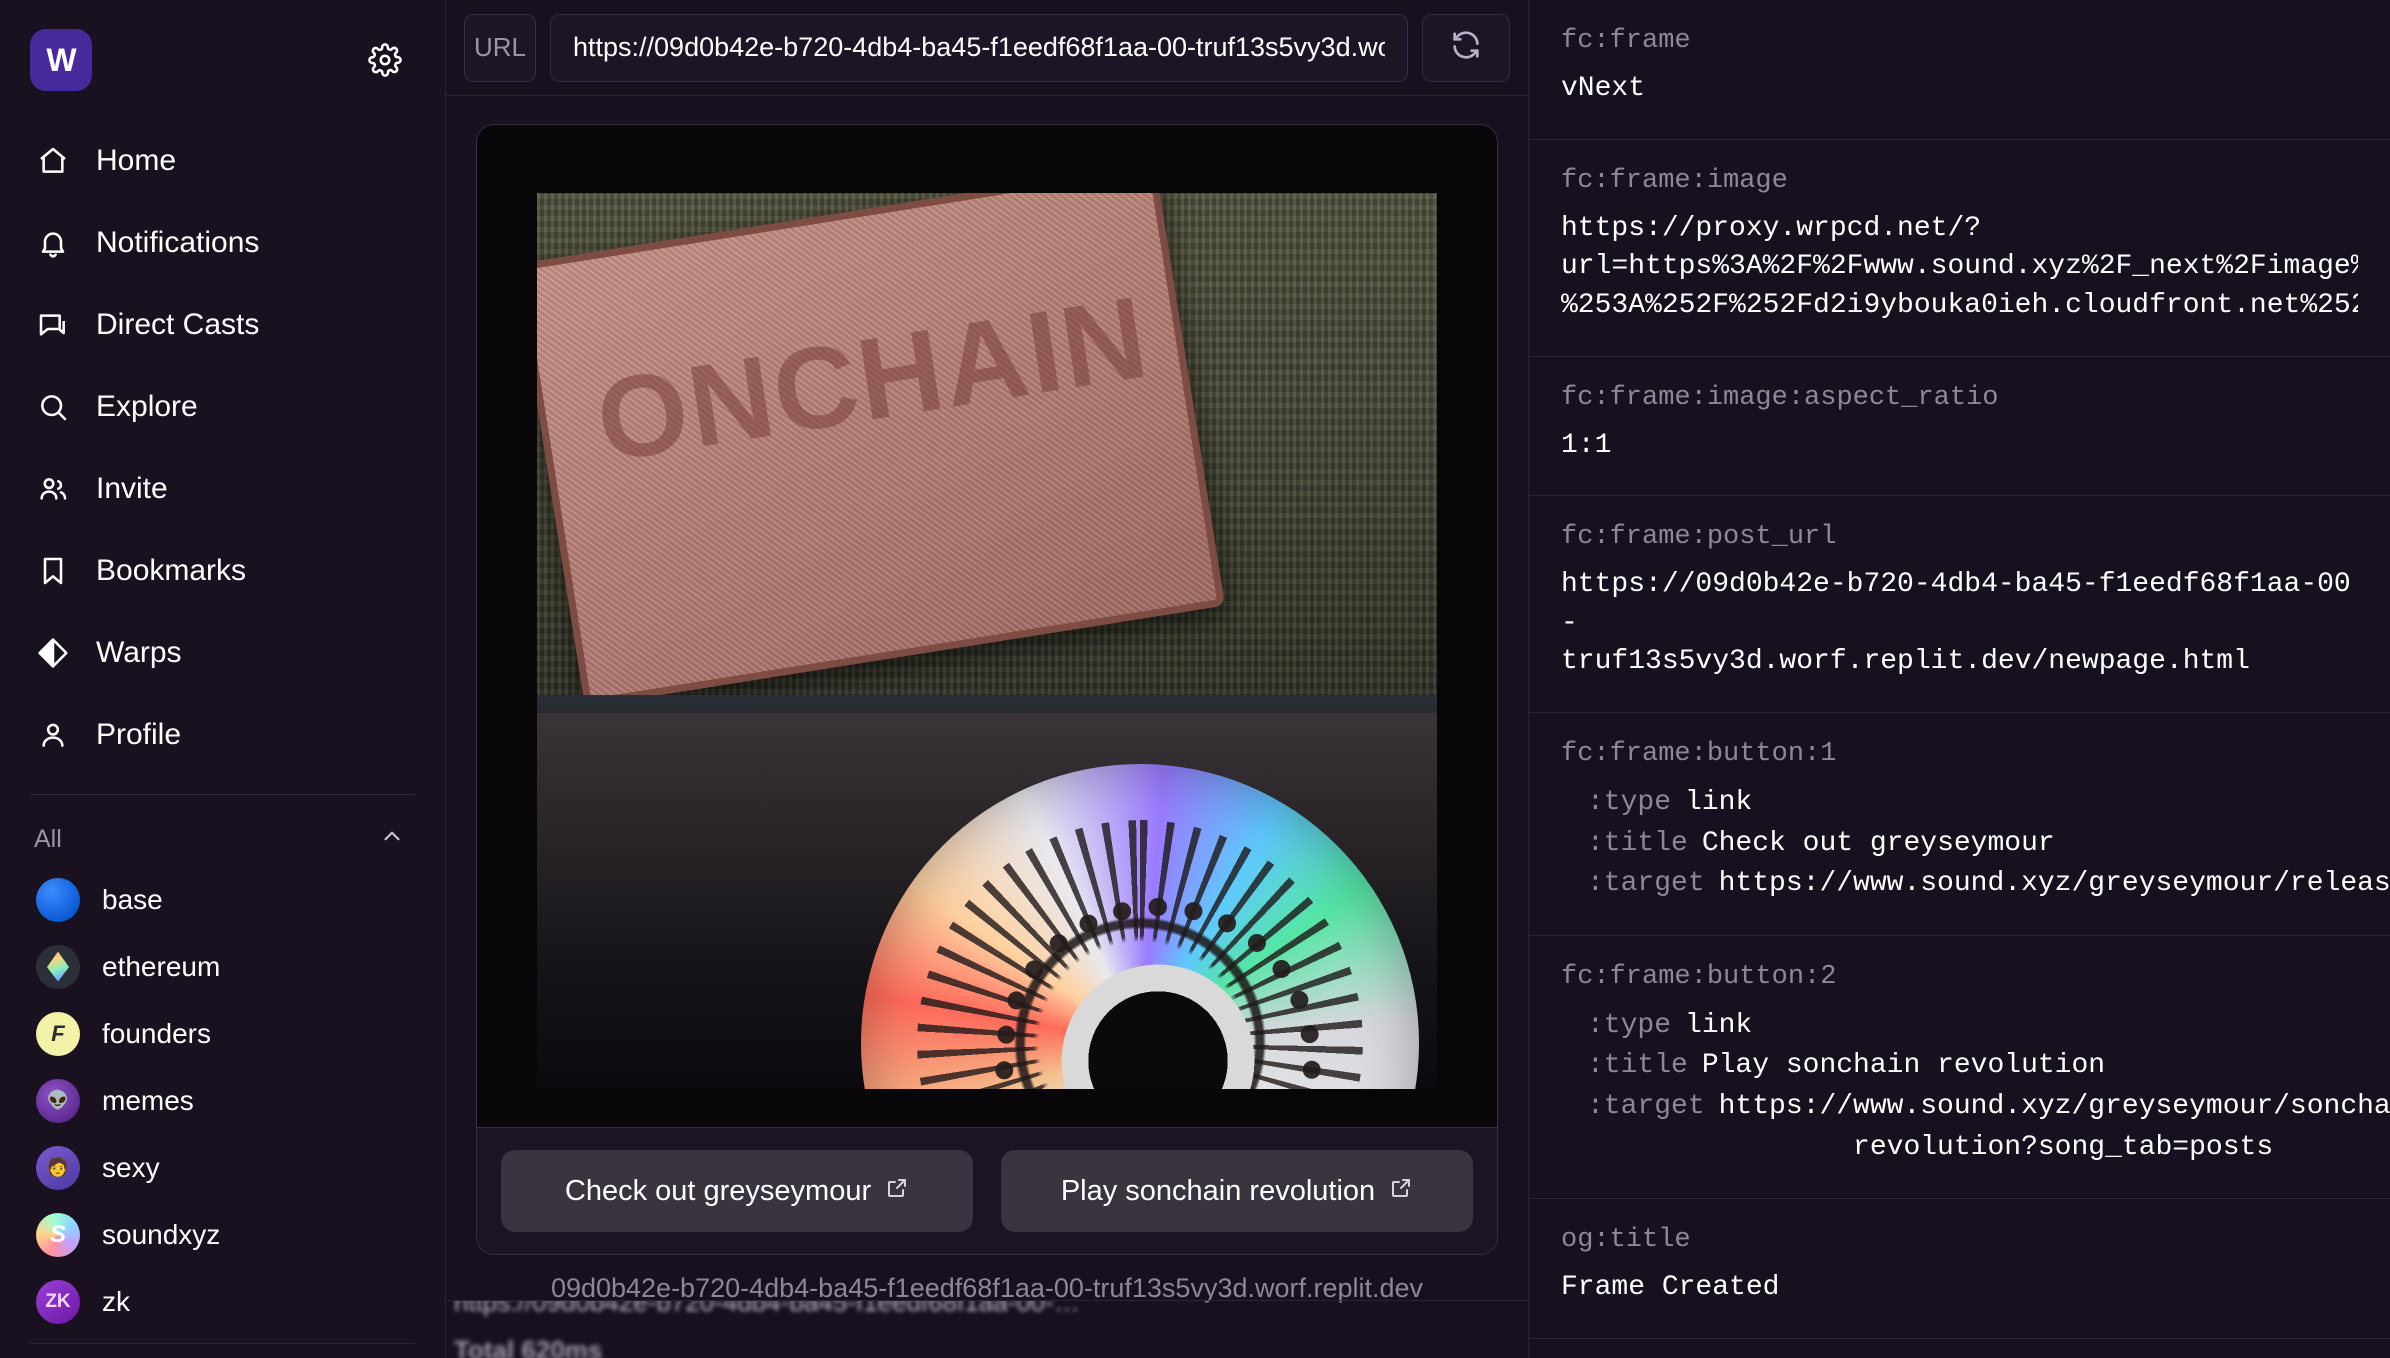  What do you see at coordinates (1670, 1288) in the screenshot?
I see `meta-value: Frame Created` at bounding box center [1670, 1288].